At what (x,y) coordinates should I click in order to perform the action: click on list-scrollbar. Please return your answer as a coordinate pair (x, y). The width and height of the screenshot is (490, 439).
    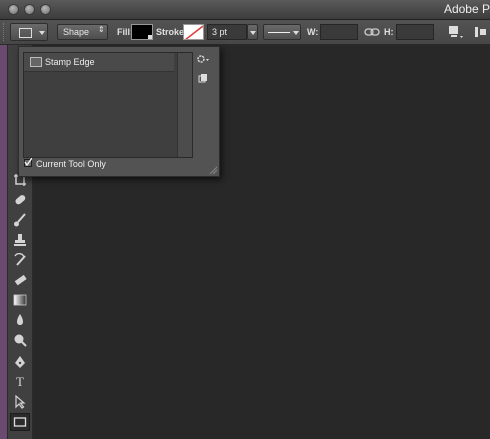
    Looking at the image, I should click on (184, 105).